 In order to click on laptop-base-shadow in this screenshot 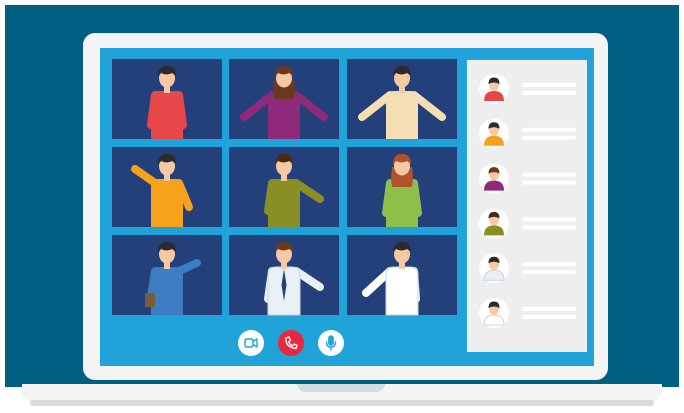, I will do `click(342, 403)`.